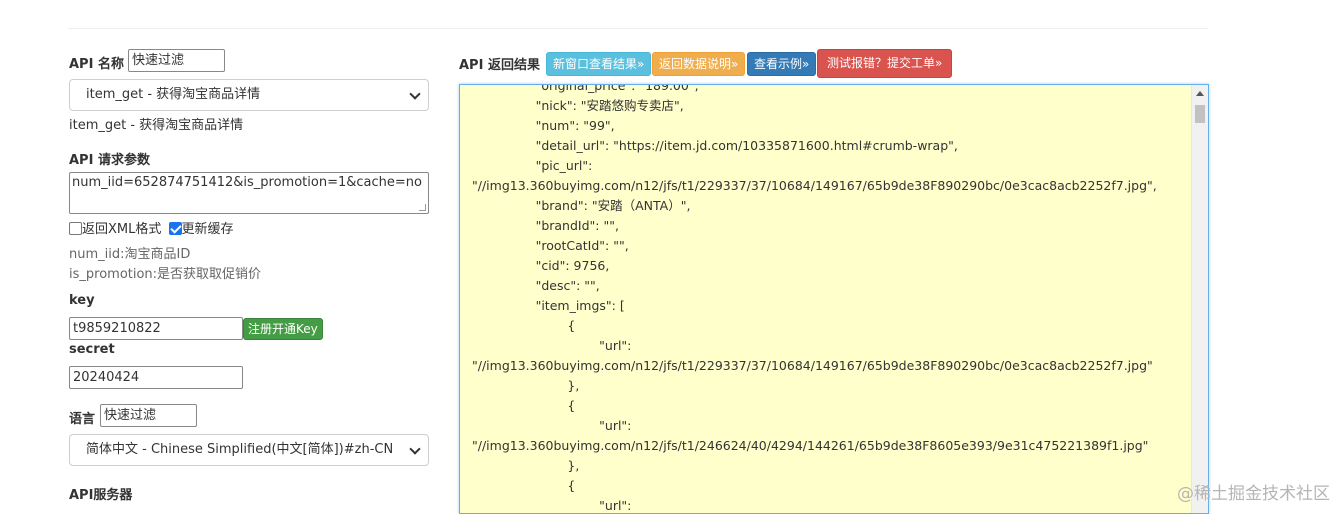  What do you see at coordinates (75, 228) in the screenshot?
I see `return-xml-checkbox` at bounding box center [75, 228].